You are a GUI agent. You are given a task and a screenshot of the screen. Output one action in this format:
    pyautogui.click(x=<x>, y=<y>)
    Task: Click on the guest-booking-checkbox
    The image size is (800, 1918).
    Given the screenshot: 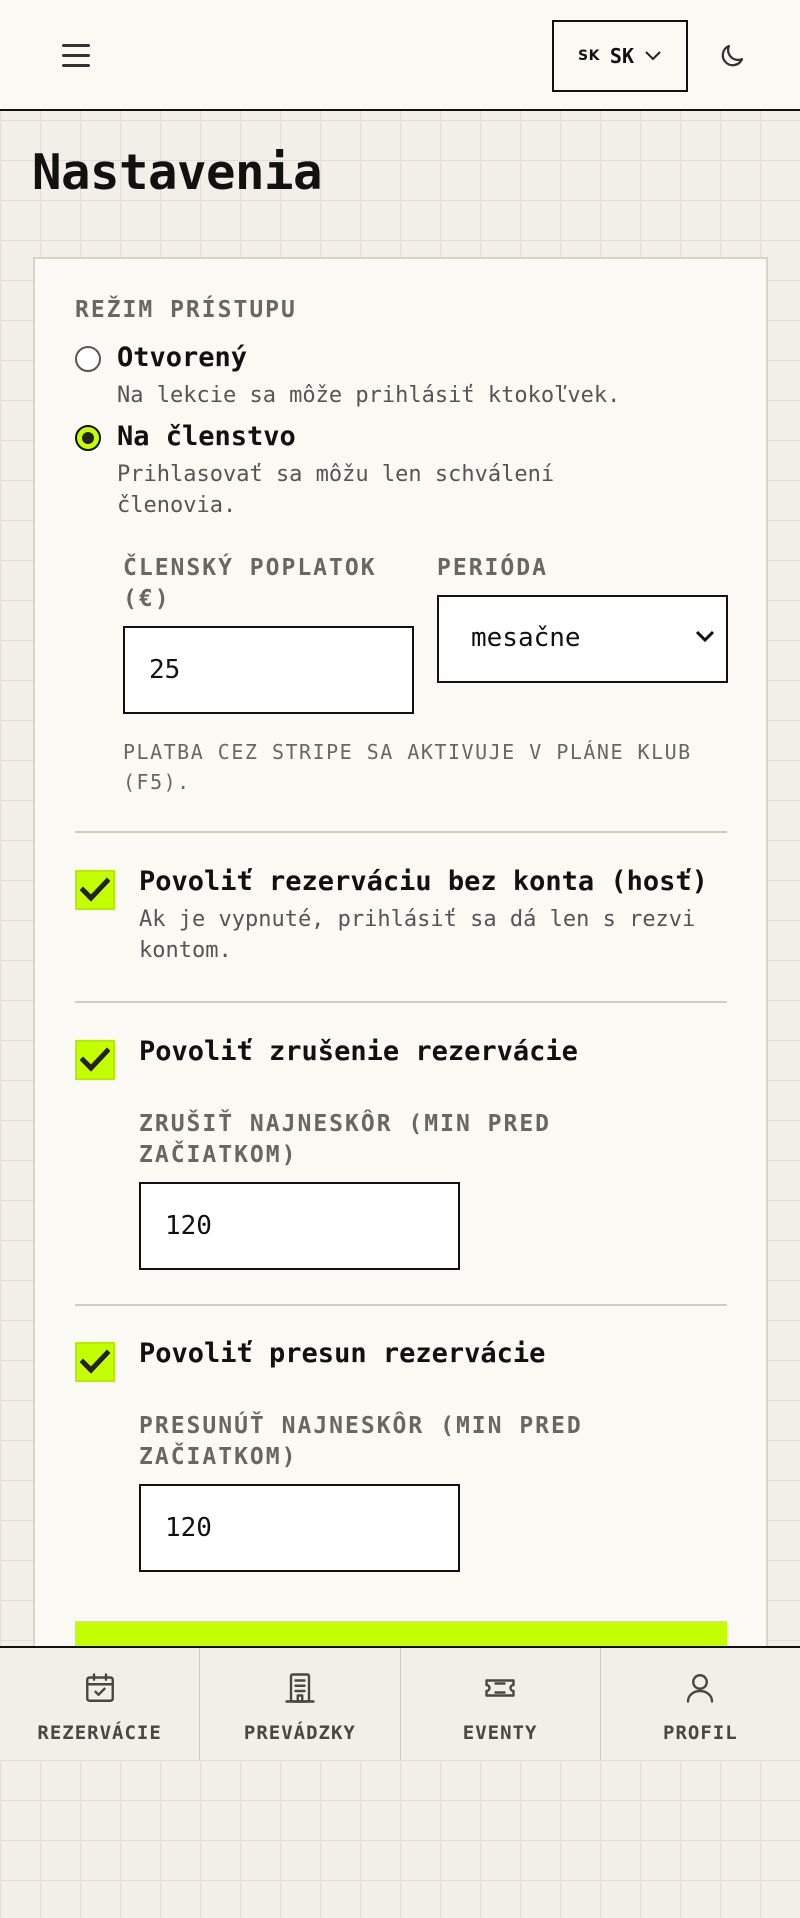 What is the action you would take?
    pyautogui.click(x=95, y=890)
    